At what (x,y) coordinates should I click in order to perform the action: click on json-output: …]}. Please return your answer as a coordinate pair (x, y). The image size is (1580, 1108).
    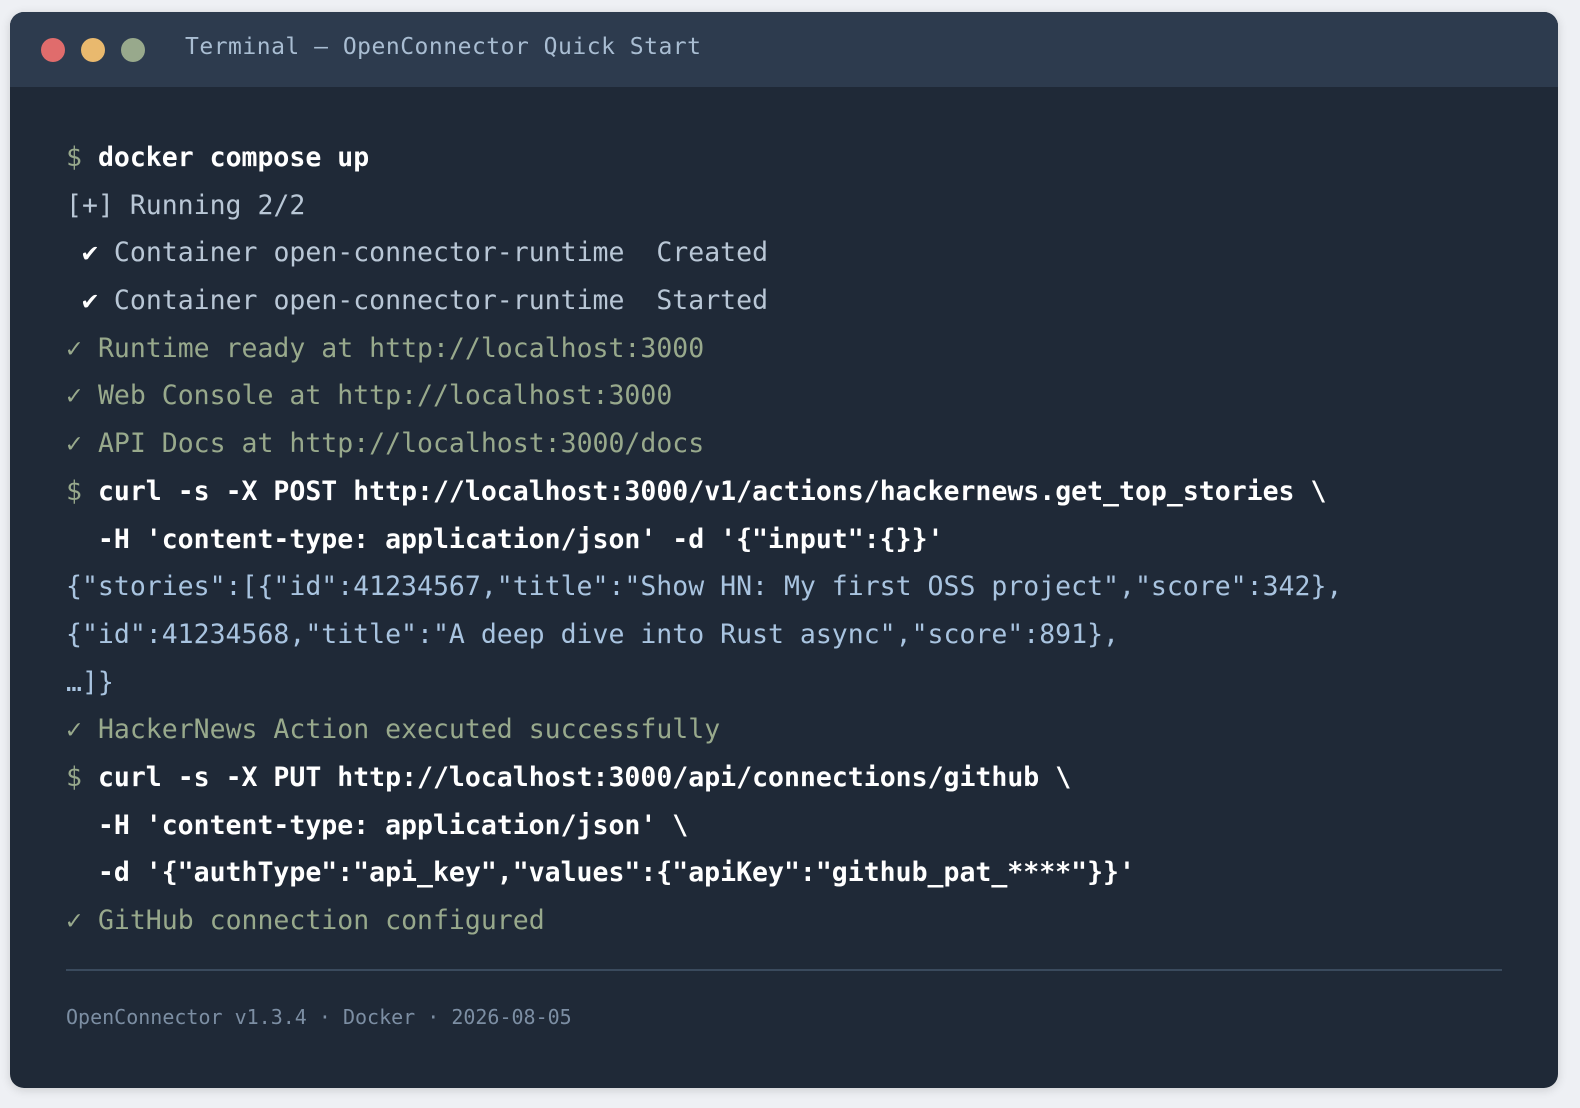
    Looking at the image, I should click on (90, 682).